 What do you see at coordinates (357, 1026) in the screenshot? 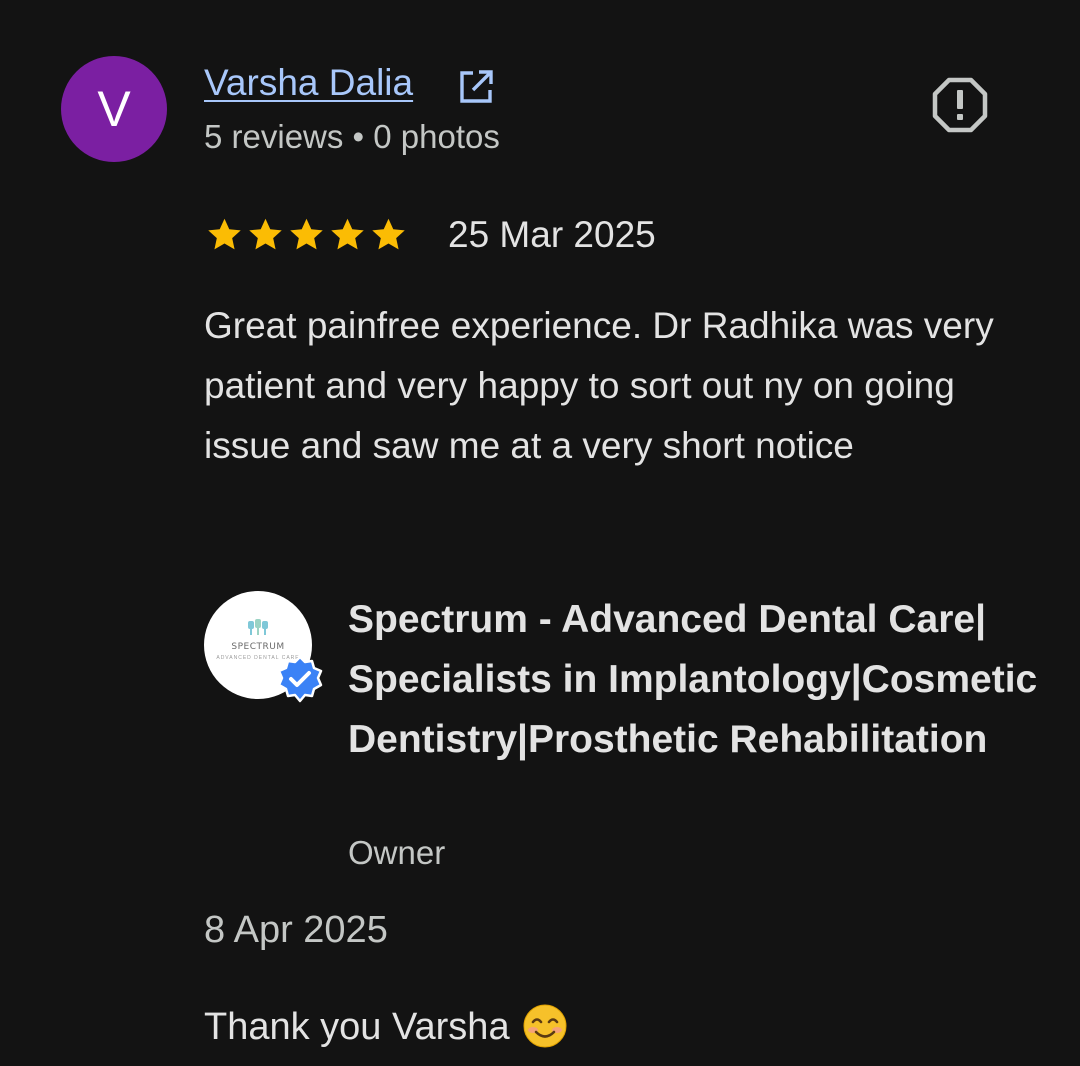
I see `reply-text: Thank you Varsha` at bounding box center [357, 1026].